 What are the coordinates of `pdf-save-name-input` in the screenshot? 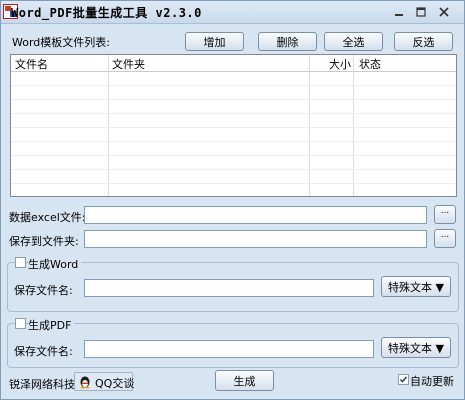 It's located at (229, 349).